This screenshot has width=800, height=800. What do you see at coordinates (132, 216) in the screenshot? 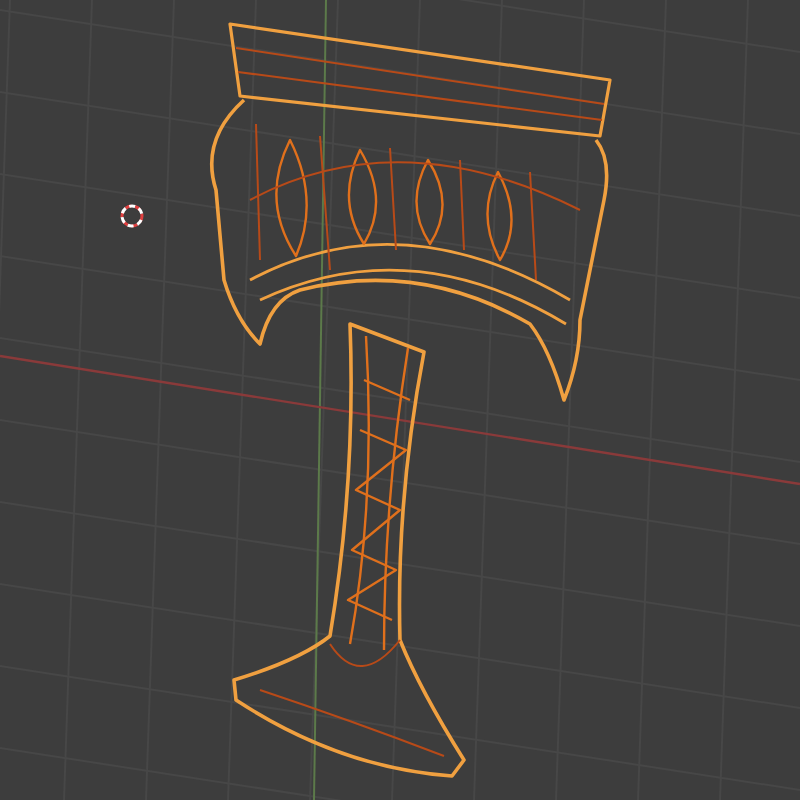
I see `3d-cursor-icon` at bounding box center [132, 216].